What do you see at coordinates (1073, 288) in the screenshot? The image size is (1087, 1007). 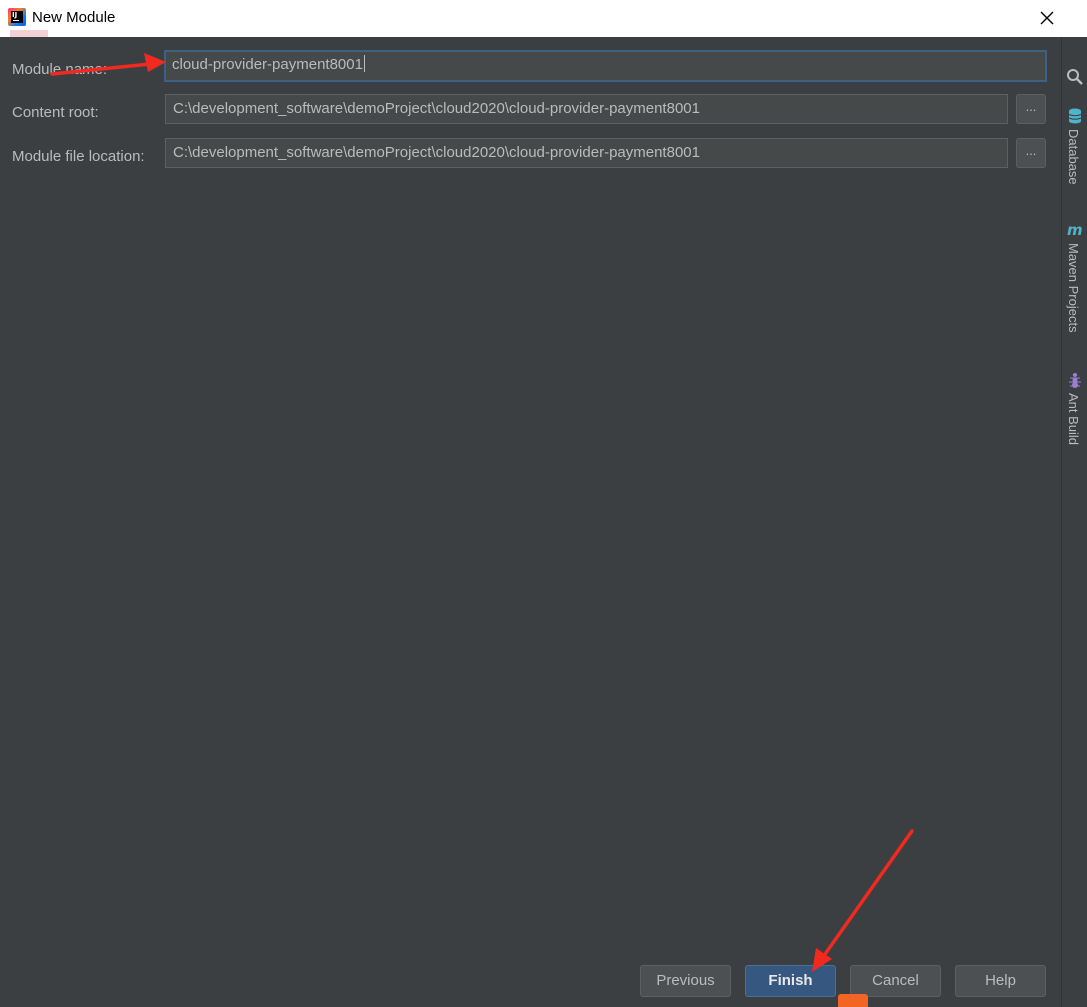 I see `maven-projects-tab-label: Maven Projects` at bounding box center [1073, 288].